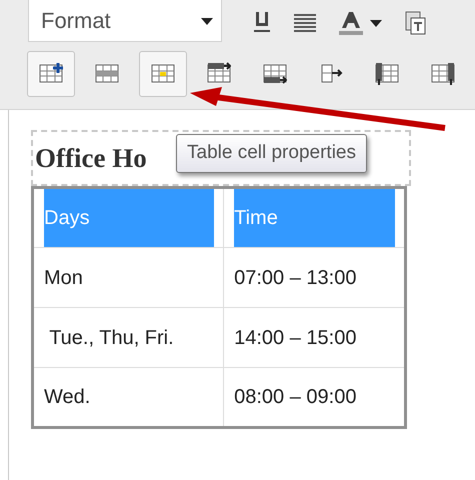 Image resolution: width=475 pixels, height=480 pixels. Describe the element at coordinates (128, 338) in the screenshot. I see `table-cell: Tue., Thu, Fri.` at that location.